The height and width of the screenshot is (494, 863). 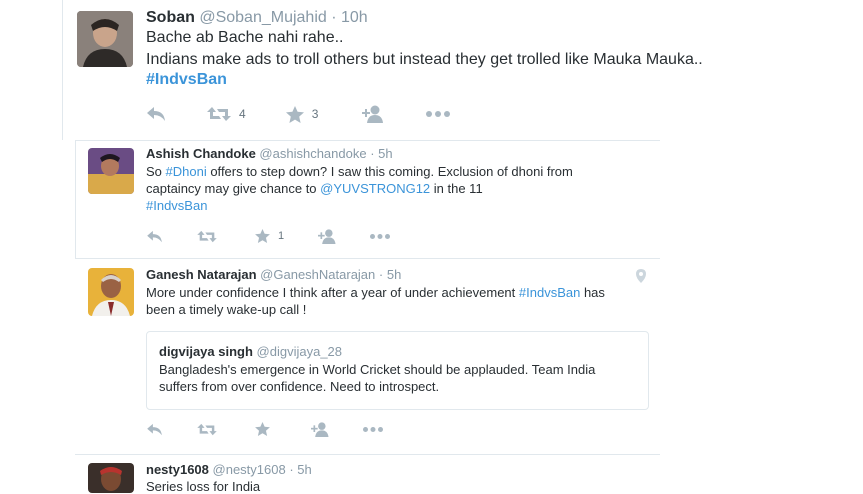 I want to click on text-span: in the 11, so click(x=456, y=188).